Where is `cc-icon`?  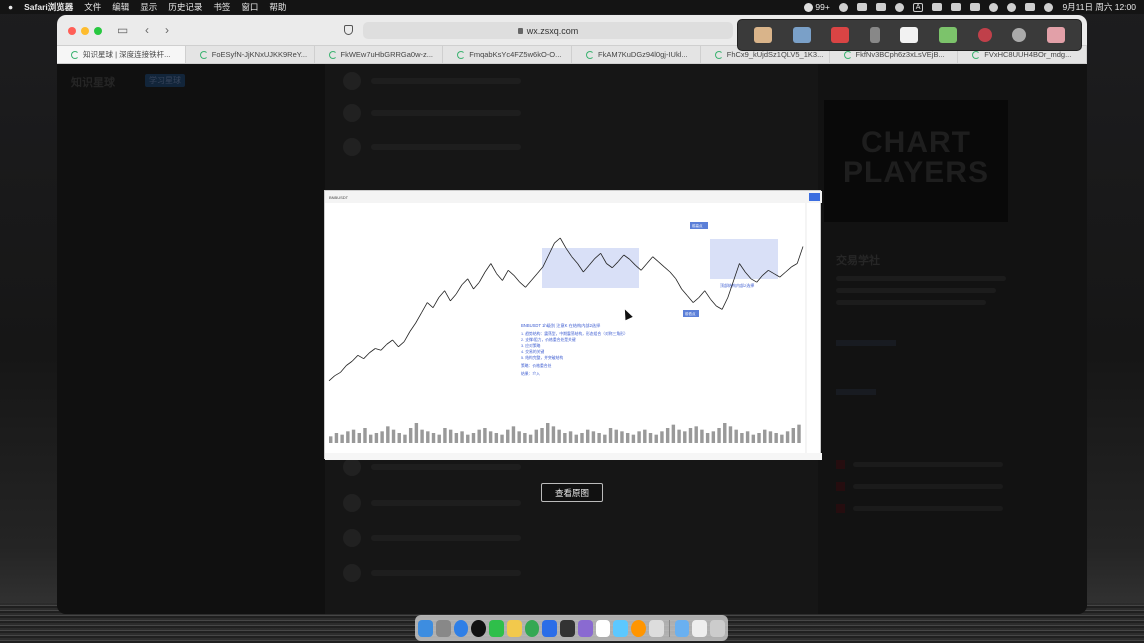 cc-icon is located at coordinates (899, 7).